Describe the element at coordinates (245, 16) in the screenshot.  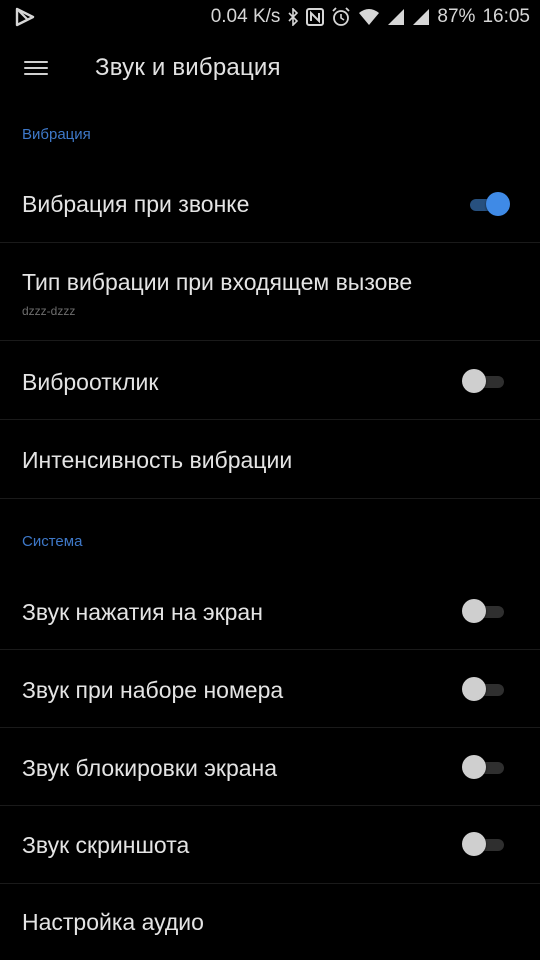
I see `network-speed: 0.04 K/s` at that location.